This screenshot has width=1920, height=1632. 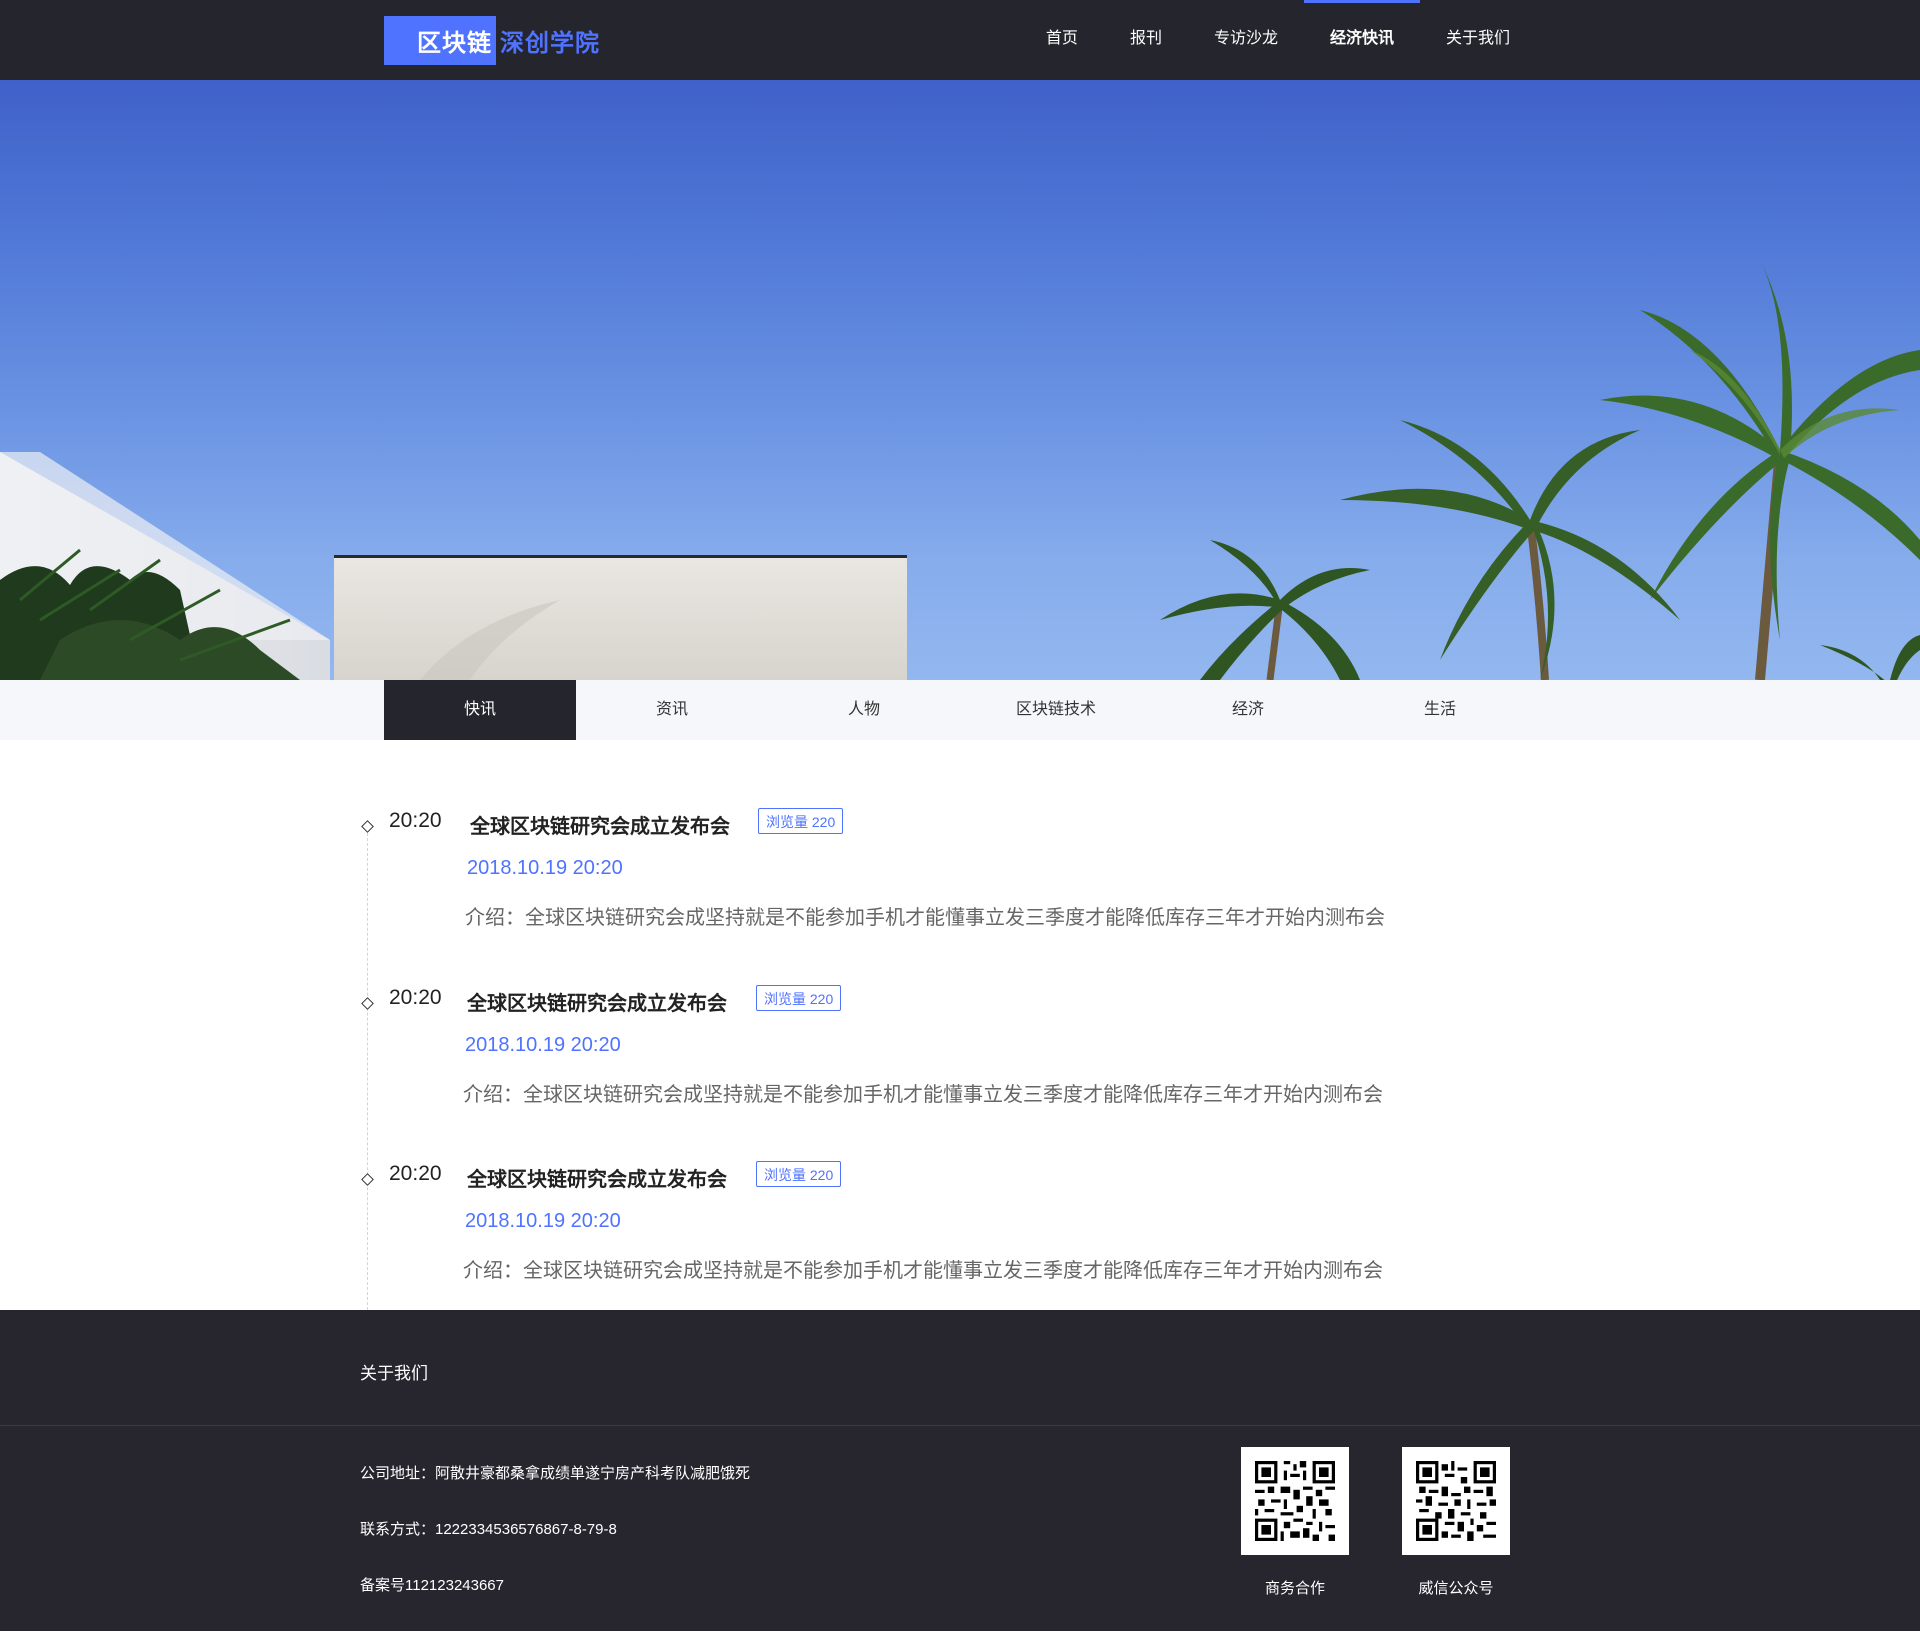 I want to click on company-address: 公司地址：阿散井豪都桑拿成绩单遂宁房产科考队减肥饿死, so click(x=555, y=1473).